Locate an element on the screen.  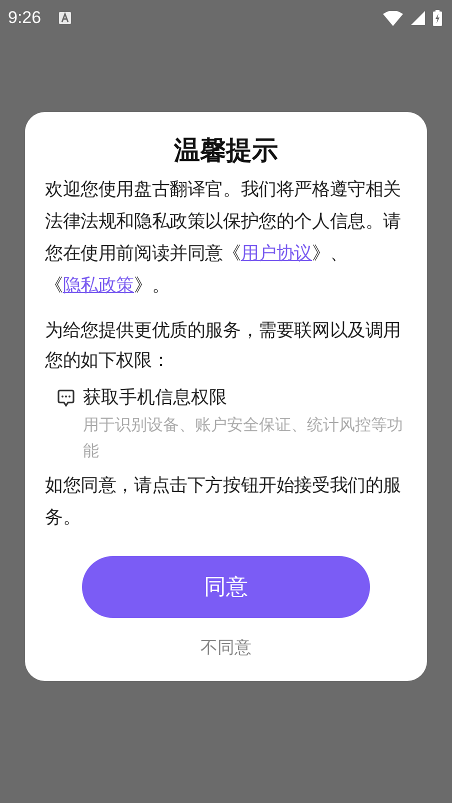
keyboard-notification-icon is located at coordinates (65, 18).